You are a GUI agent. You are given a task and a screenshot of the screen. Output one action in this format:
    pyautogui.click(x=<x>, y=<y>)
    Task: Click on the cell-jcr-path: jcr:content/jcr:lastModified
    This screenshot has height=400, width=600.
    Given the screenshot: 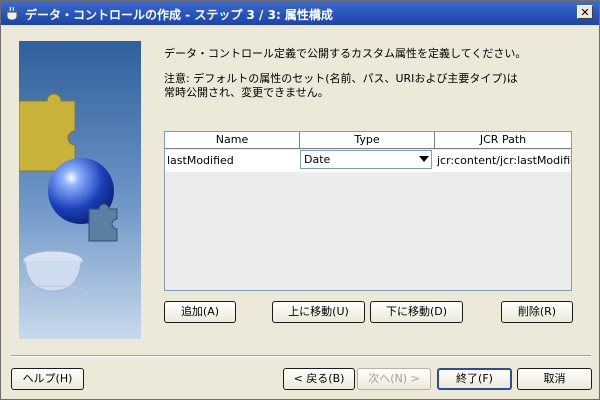 What is the action you would take?
    pyautogui.click(x=503, y=161)
    